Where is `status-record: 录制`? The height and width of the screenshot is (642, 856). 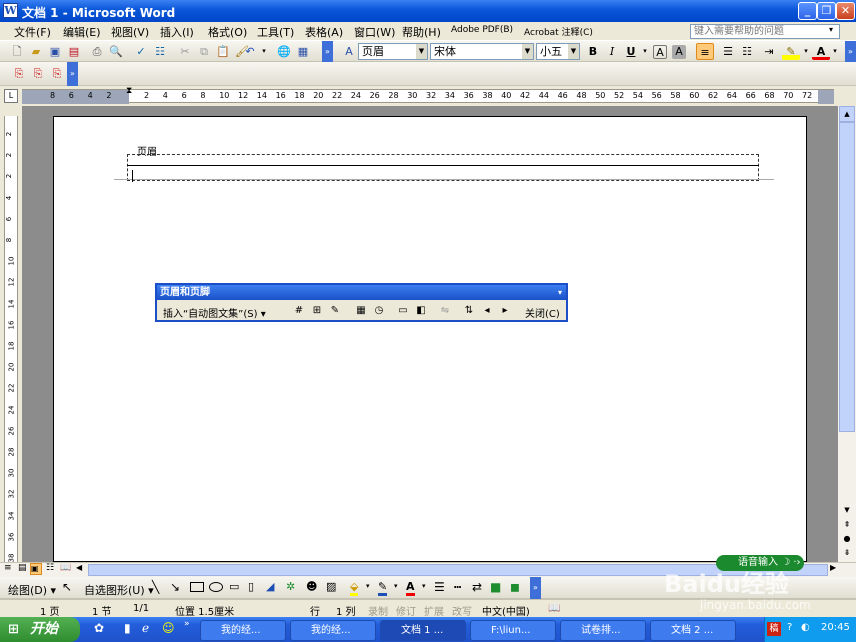 status-record: 录制 is located at coordinates (378, 610).